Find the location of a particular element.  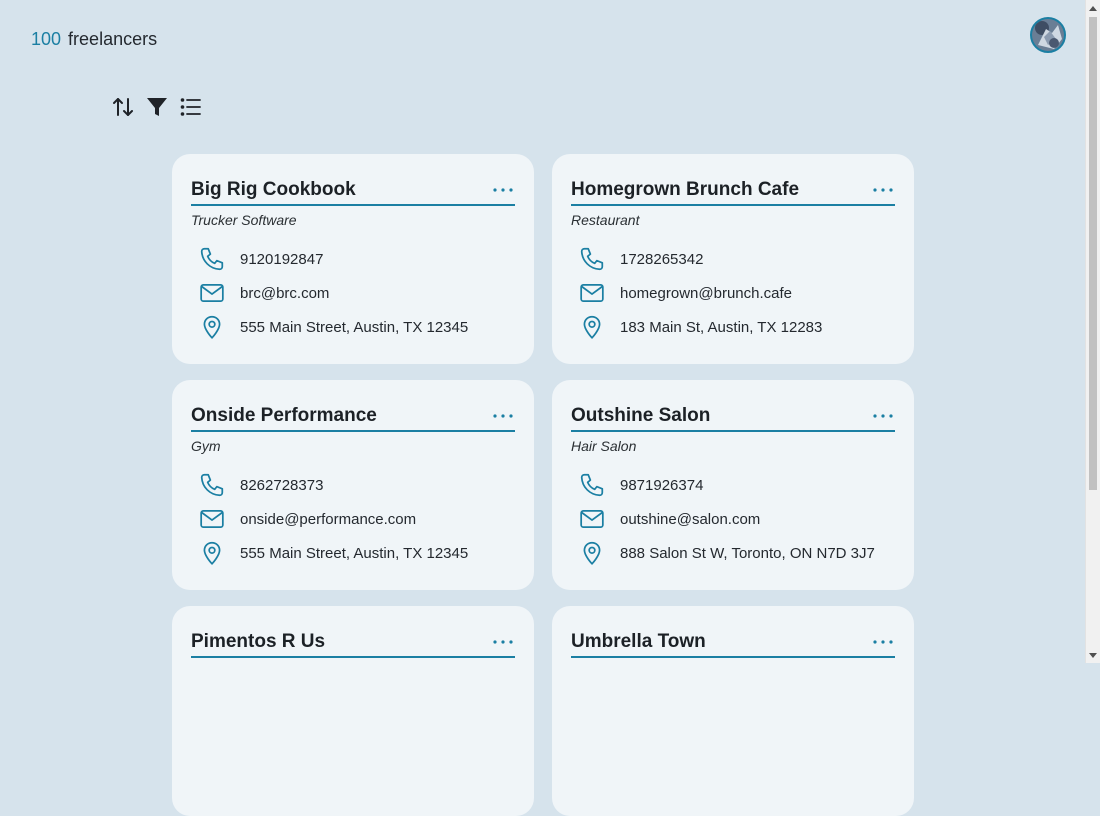

vertical-scrollbar is located at coordinates (1092, 331).